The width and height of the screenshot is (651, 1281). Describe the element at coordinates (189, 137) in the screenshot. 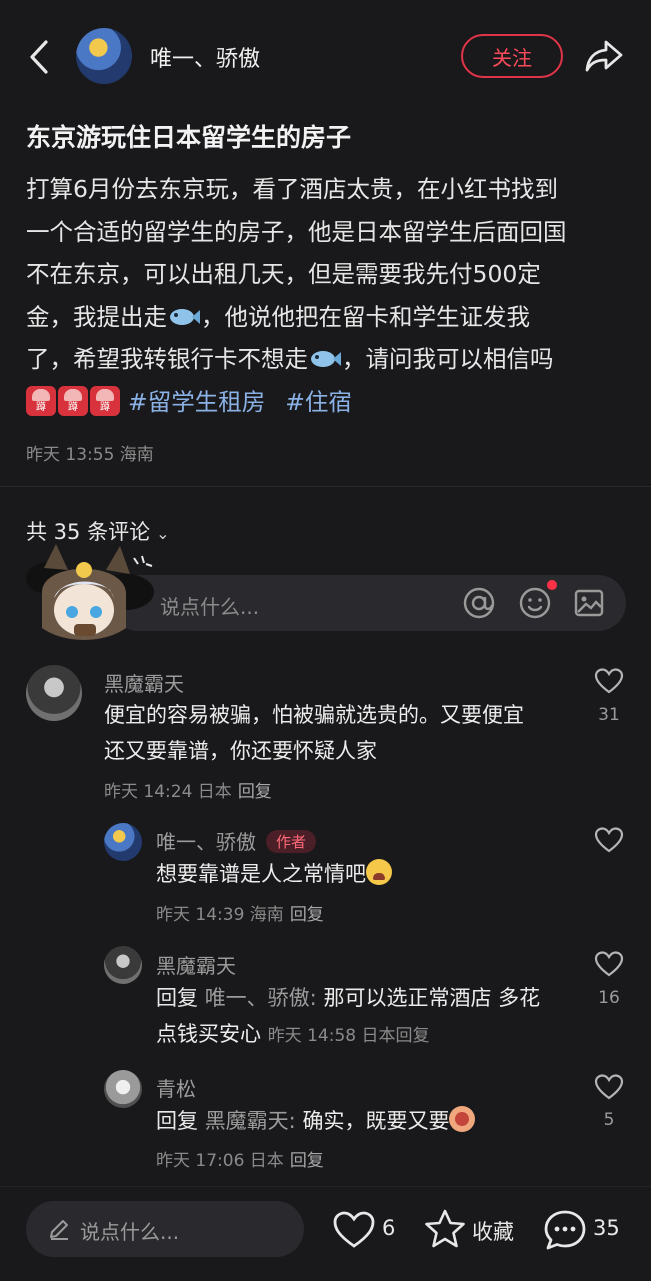

I see `post-title: 东京游玩住日本留学生的房子` at that location.